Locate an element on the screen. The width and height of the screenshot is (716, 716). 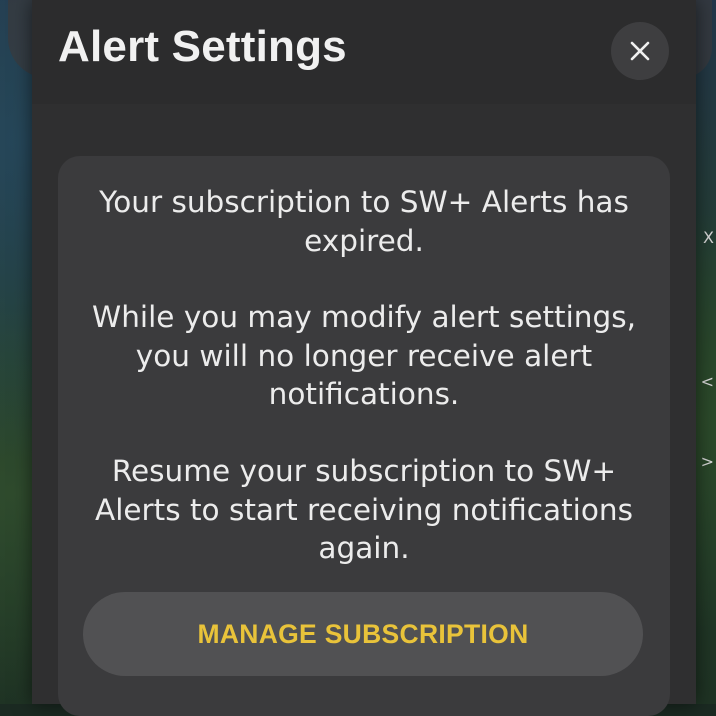
close-button is located at coordinates (640, 51).